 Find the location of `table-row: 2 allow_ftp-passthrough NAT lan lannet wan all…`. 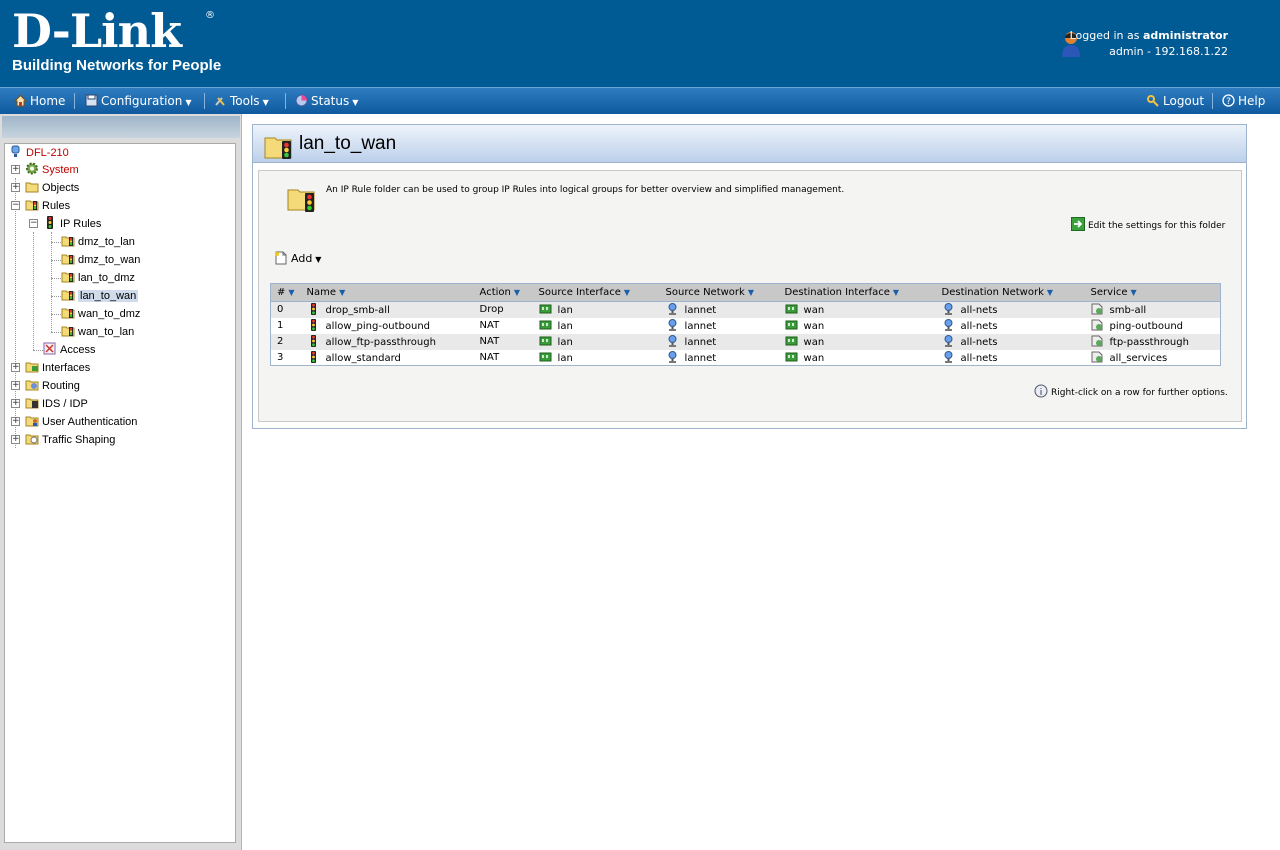

table-row: 2 allow_ftp-passthrough NAT lan lannet wan all… is located at coordinates (745, 341).